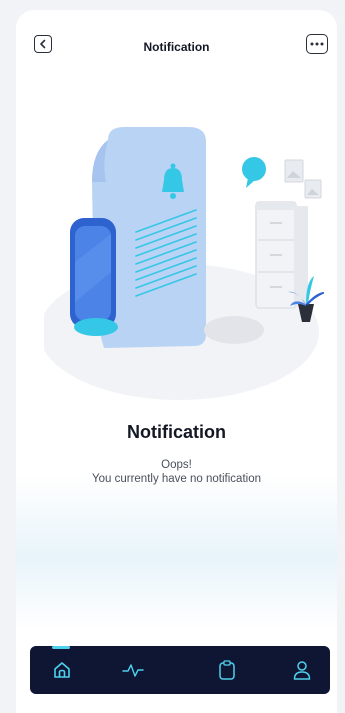 The height and width of the screenshot is (713, 345). I want to click on home-icon, so click(62, 670).